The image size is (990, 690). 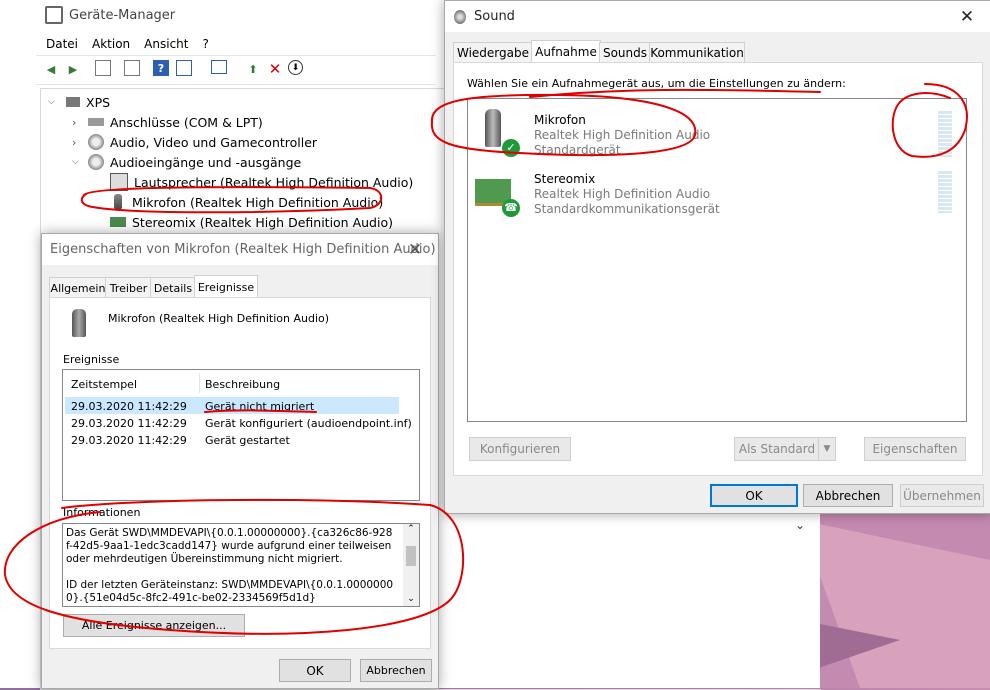 I want to click on scroll-up-icon: ⌃, so click(x=411, y=529).